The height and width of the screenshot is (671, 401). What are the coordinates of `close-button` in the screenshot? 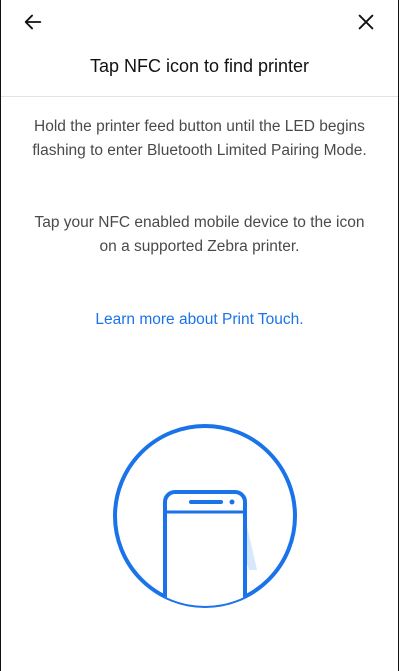 It's located at (366, 22).